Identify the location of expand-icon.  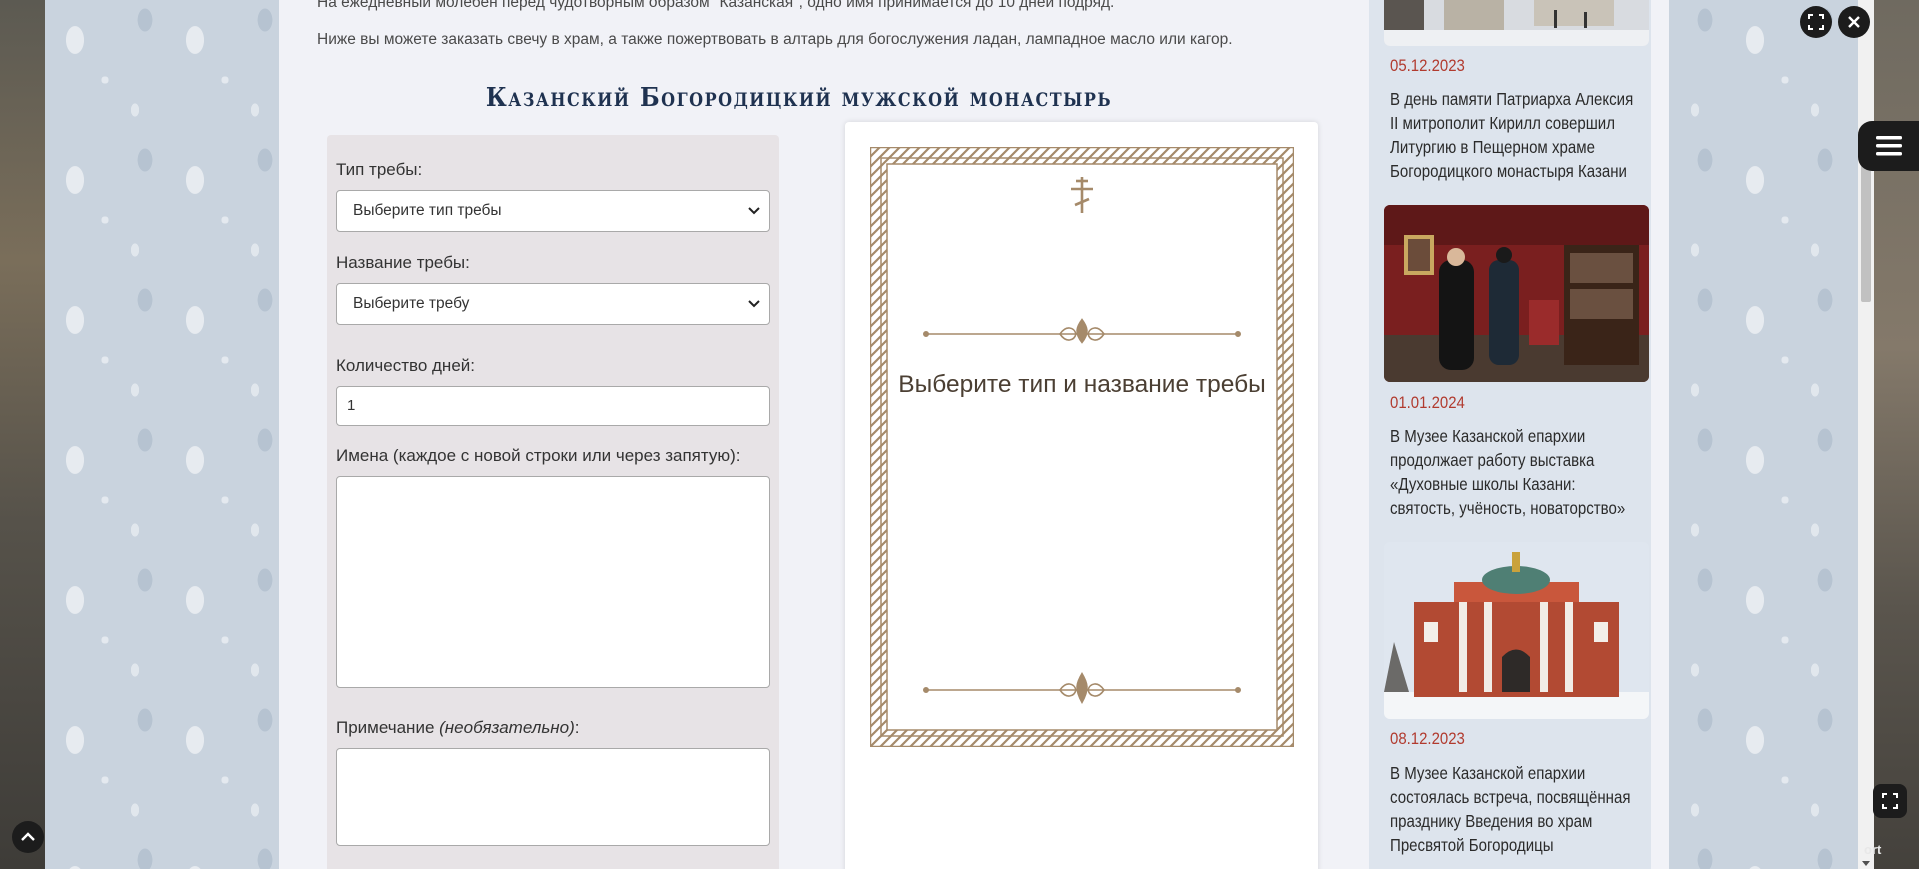
(1890, 801).